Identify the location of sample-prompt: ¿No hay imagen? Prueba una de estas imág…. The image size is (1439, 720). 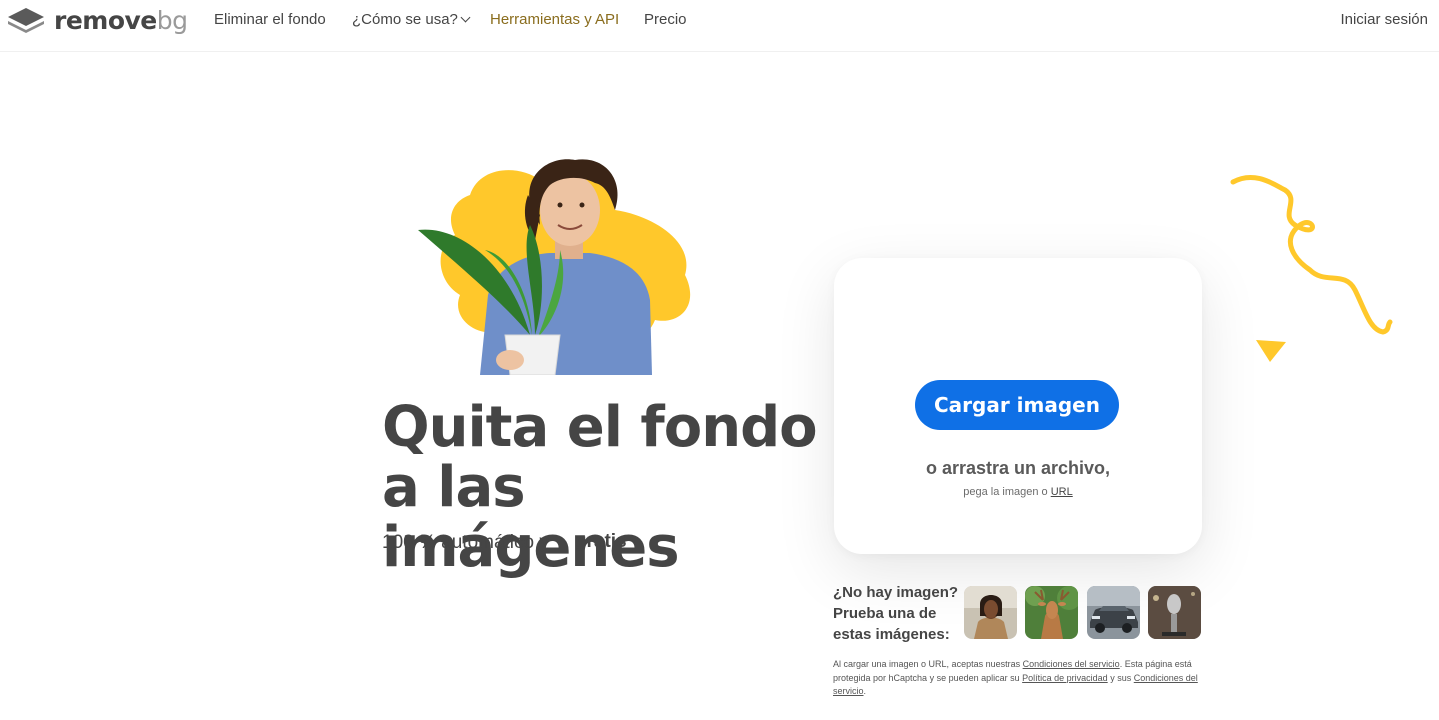
(896, 613).